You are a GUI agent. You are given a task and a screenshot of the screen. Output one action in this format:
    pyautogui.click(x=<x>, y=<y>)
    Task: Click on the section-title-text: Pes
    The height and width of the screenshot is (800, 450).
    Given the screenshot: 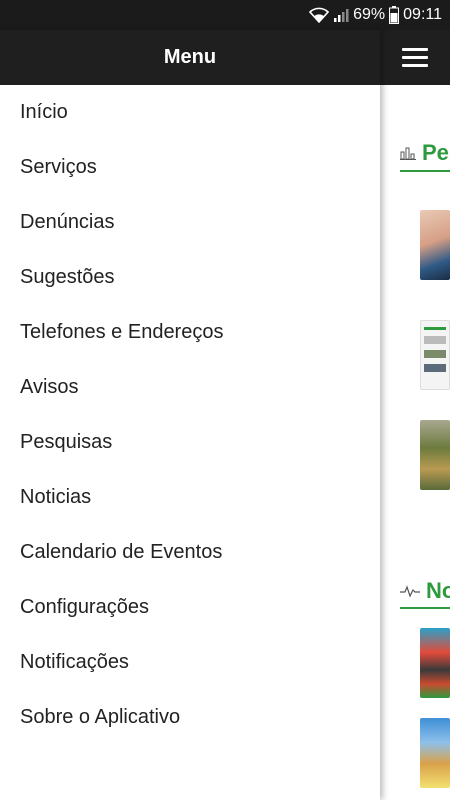 What is the action you would take?
    pyautogui.click(x=436, y=152)
    